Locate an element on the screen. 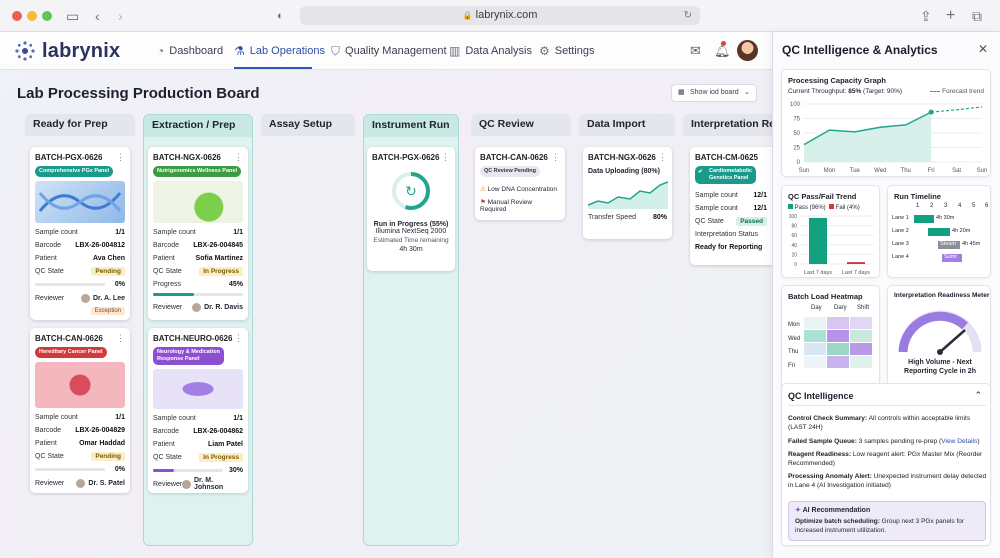 This screenshot has width=1000, height=558. new-tab-icon: + is located at coordinates (950, 16).